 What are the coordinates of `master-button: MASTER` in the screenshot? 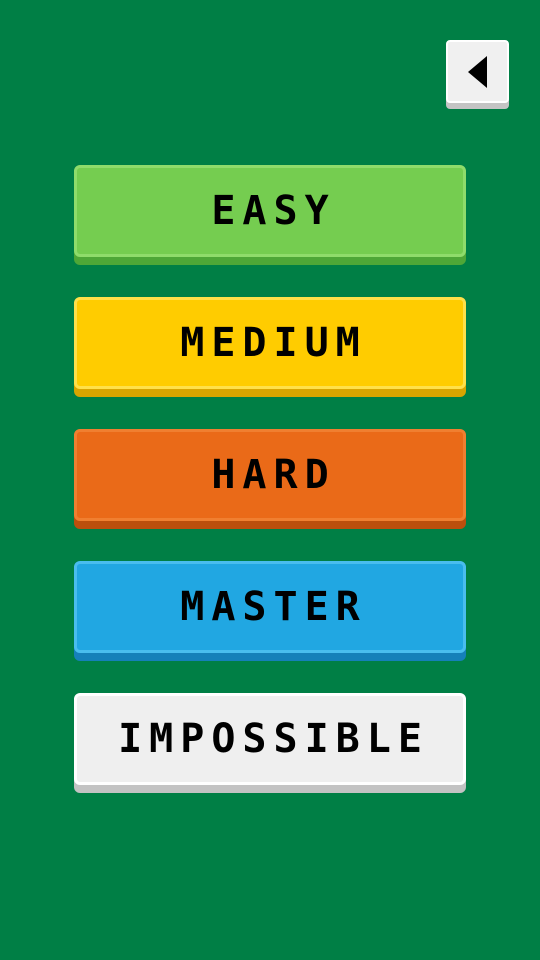 It's located at (270, 607).